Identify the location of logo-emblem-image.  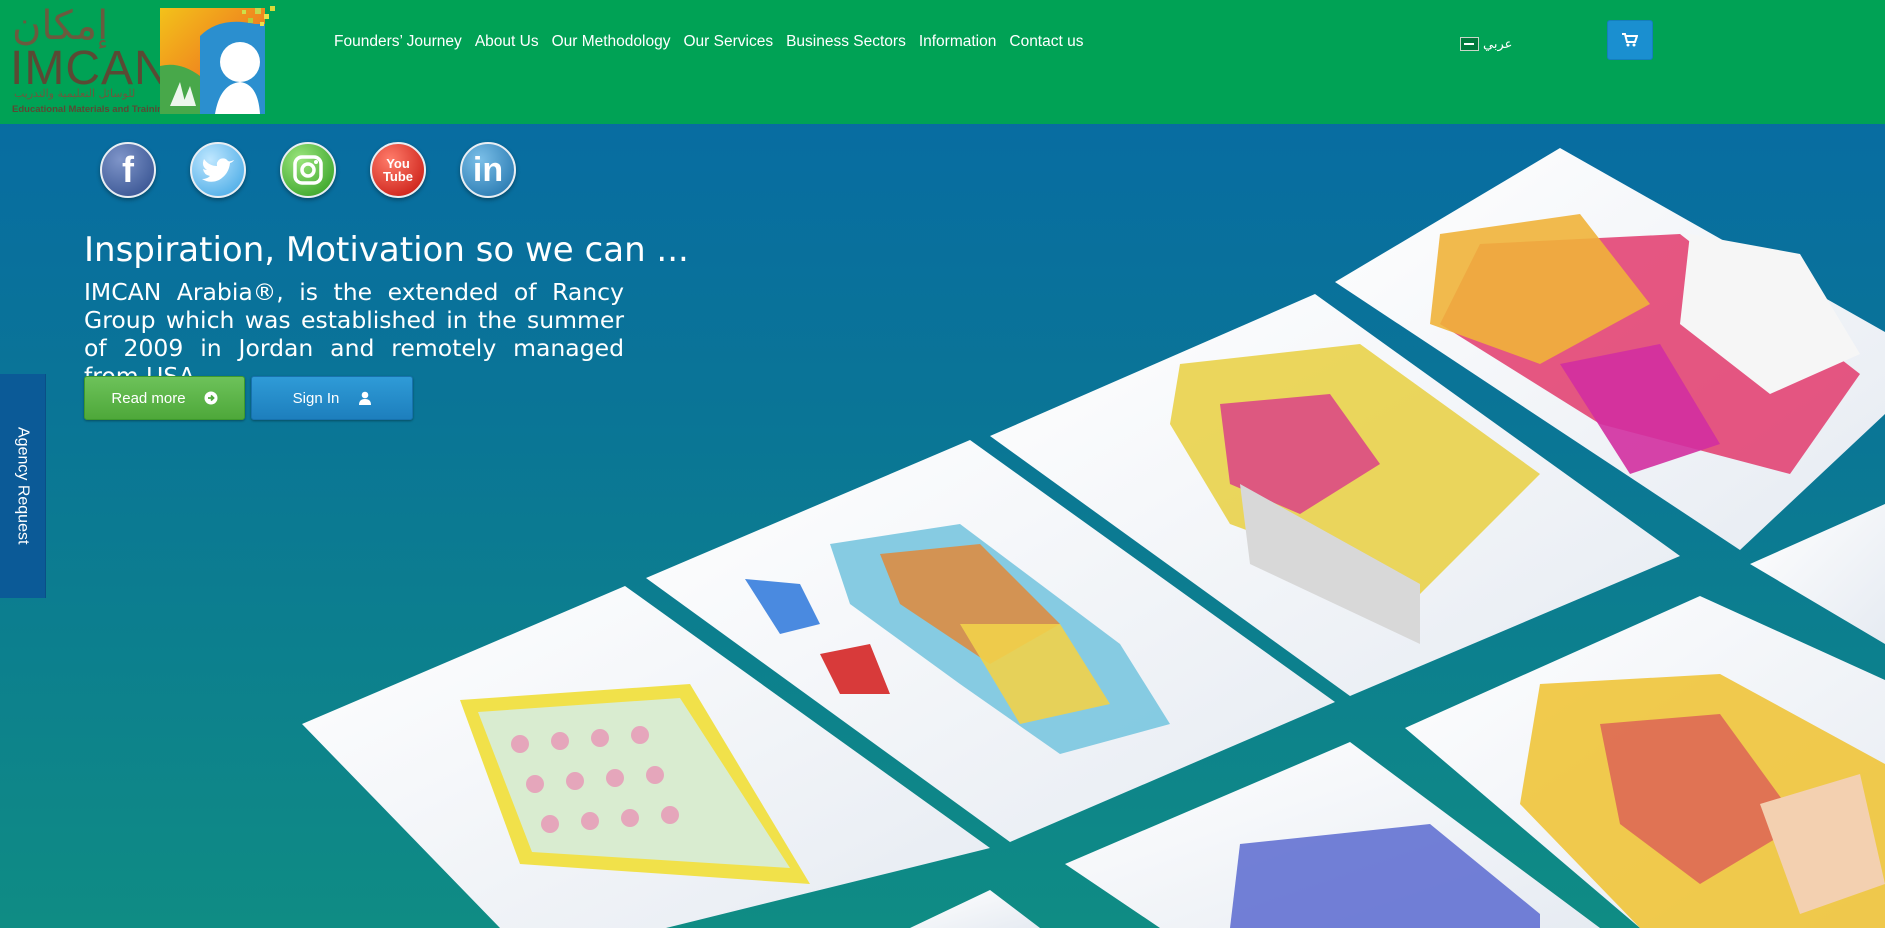
(219, 60).